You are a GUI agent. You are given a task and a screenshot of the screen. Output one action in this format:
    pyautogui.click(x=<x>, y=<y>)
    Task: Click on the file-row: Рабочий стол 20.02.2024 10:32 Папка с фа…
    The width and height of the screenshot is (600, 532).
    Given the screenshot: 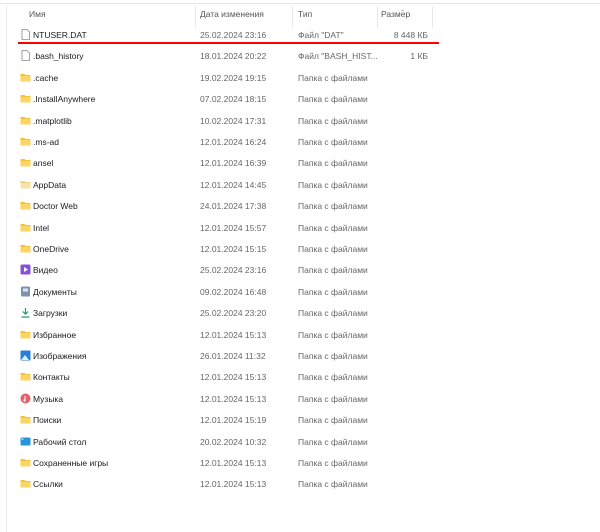 What is the action you would take?
    pyautogui.click(x=300, y=442)
    